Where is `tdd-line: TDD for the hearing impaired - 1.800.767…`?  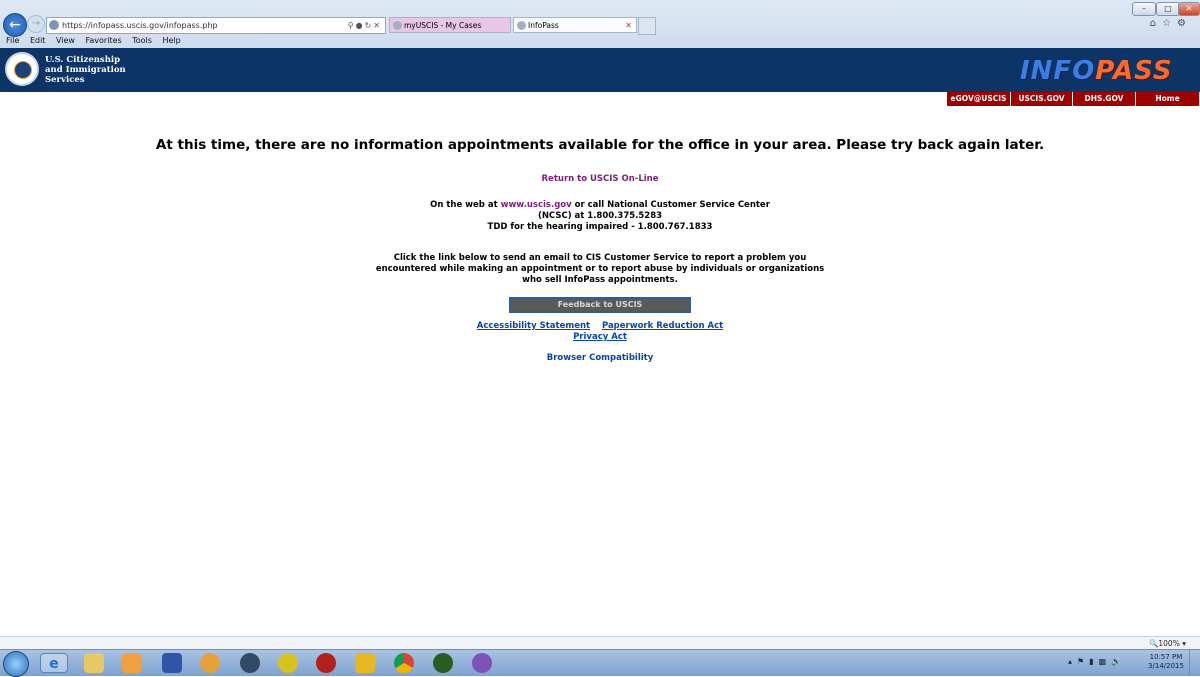 tdd-line: TDD for the hearing impaired - 1.800.767… is located at coordinates (600, 226).